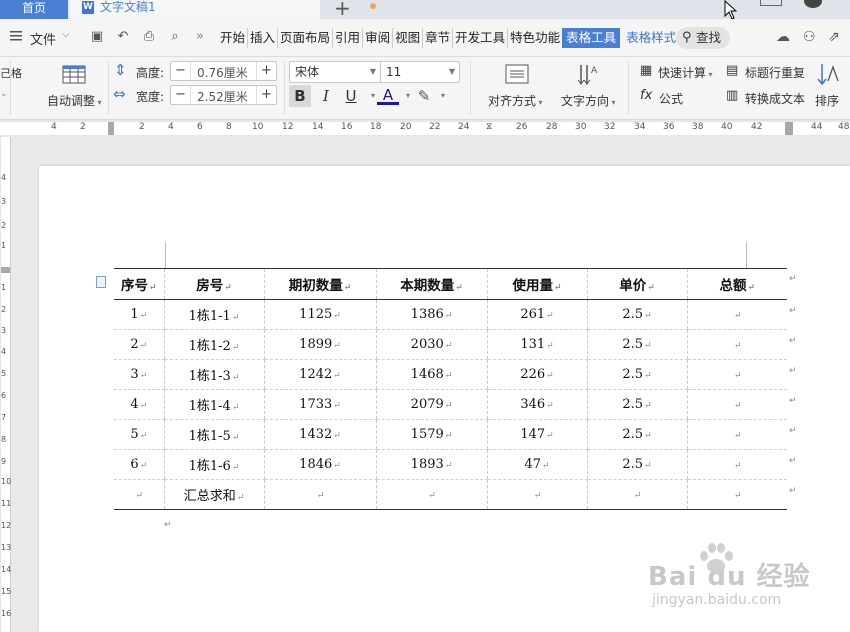 The width and height of the screenshot is (850, 632). Describe the element at coordinates (534, 38) in the screenshot. I see `tab-special: 特色功能` at that location.